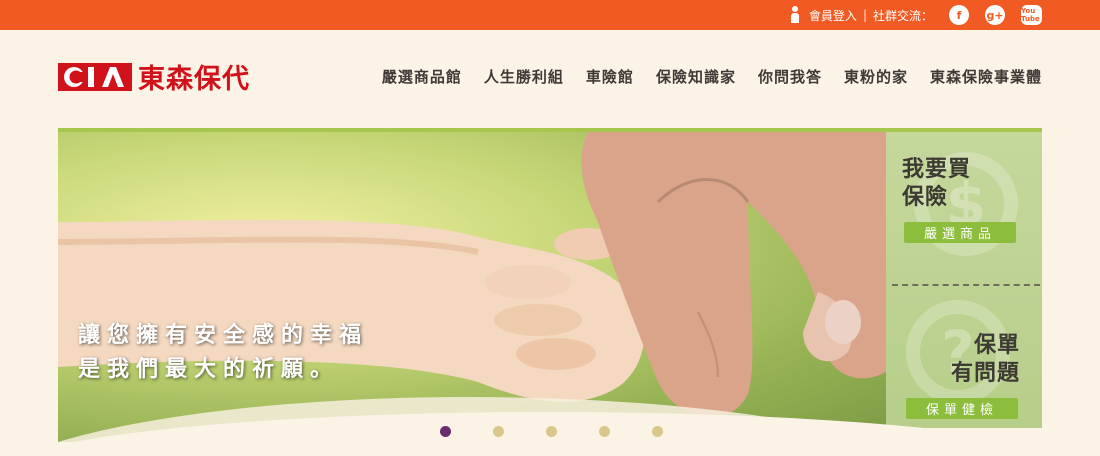 Image resolution: width=1100 pixels, height=456 pixels. Describe the element at coordinates (876, 76) in the screenshot. I see `nav-item-fans-home: 東粉的家` at that location.